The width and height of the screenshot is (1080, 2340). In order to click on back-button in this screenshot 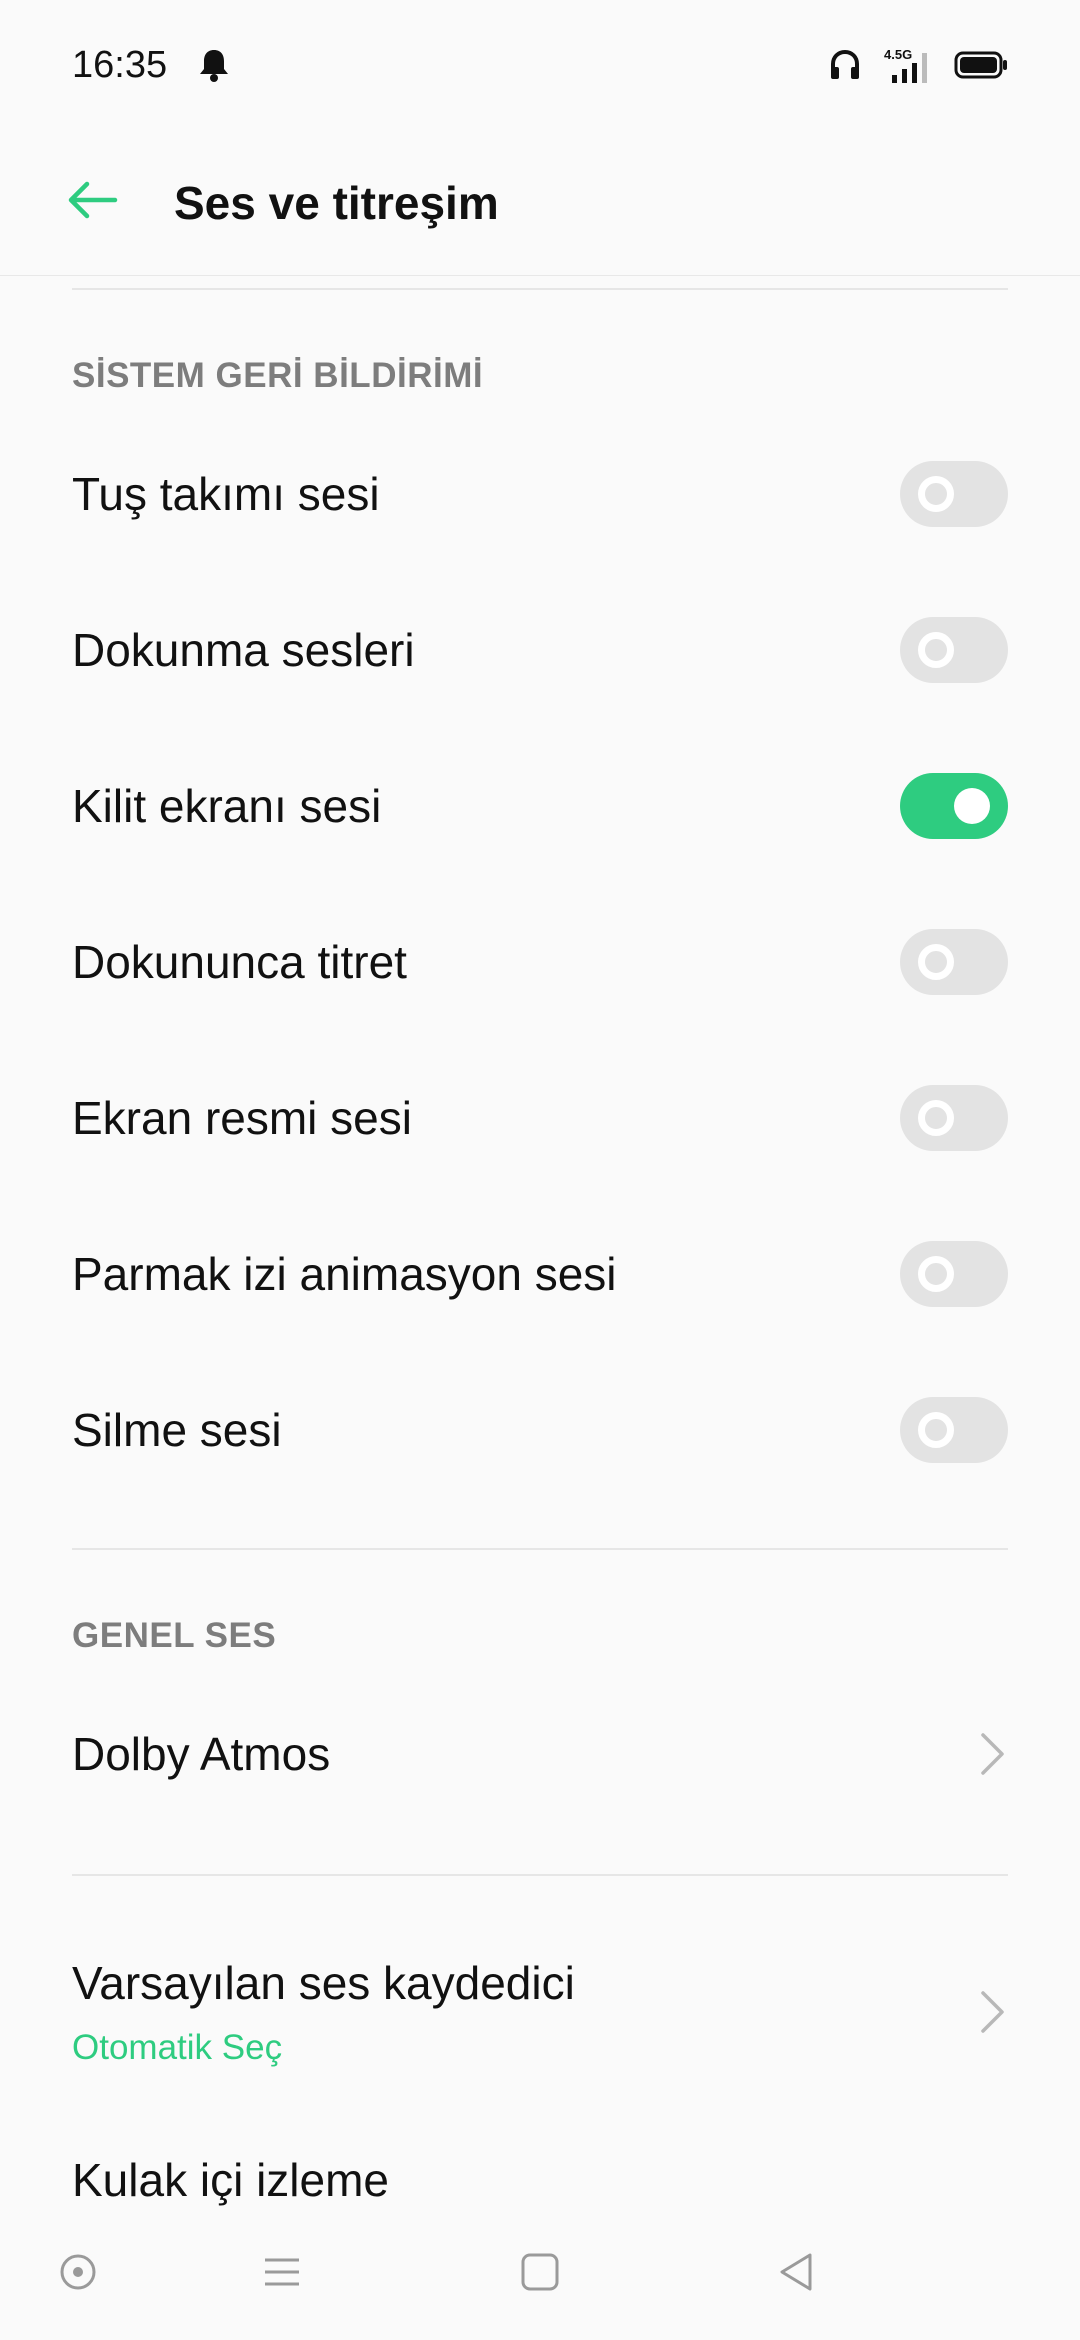, I will do `click(92, 203)`.